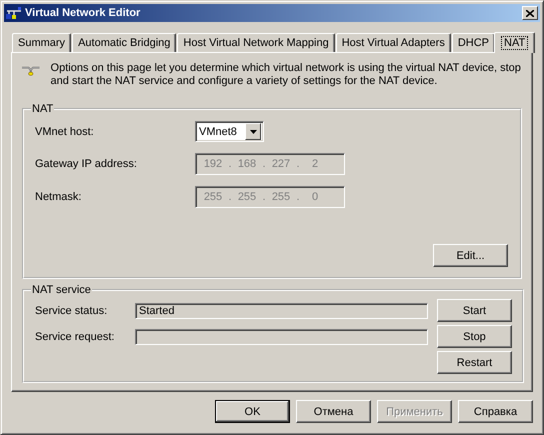 The width and height of the screenshot is (544, 435). What do you see at coordinates (65, 132) in the screenshot?
I see `field-label: VMnet host:` at bounding box center [65, 132].